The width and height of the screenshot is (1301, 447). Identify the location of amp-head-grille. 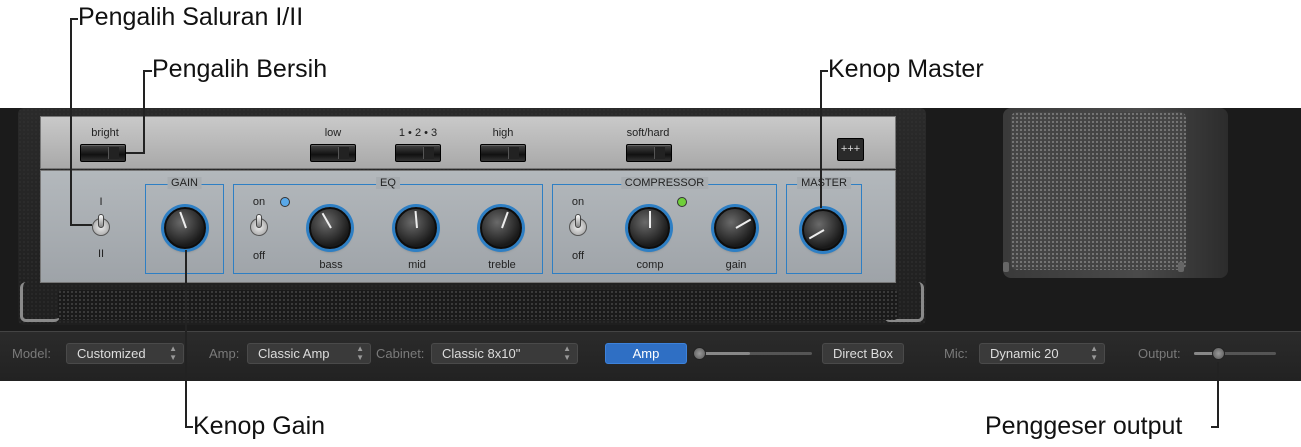
(478, 305).